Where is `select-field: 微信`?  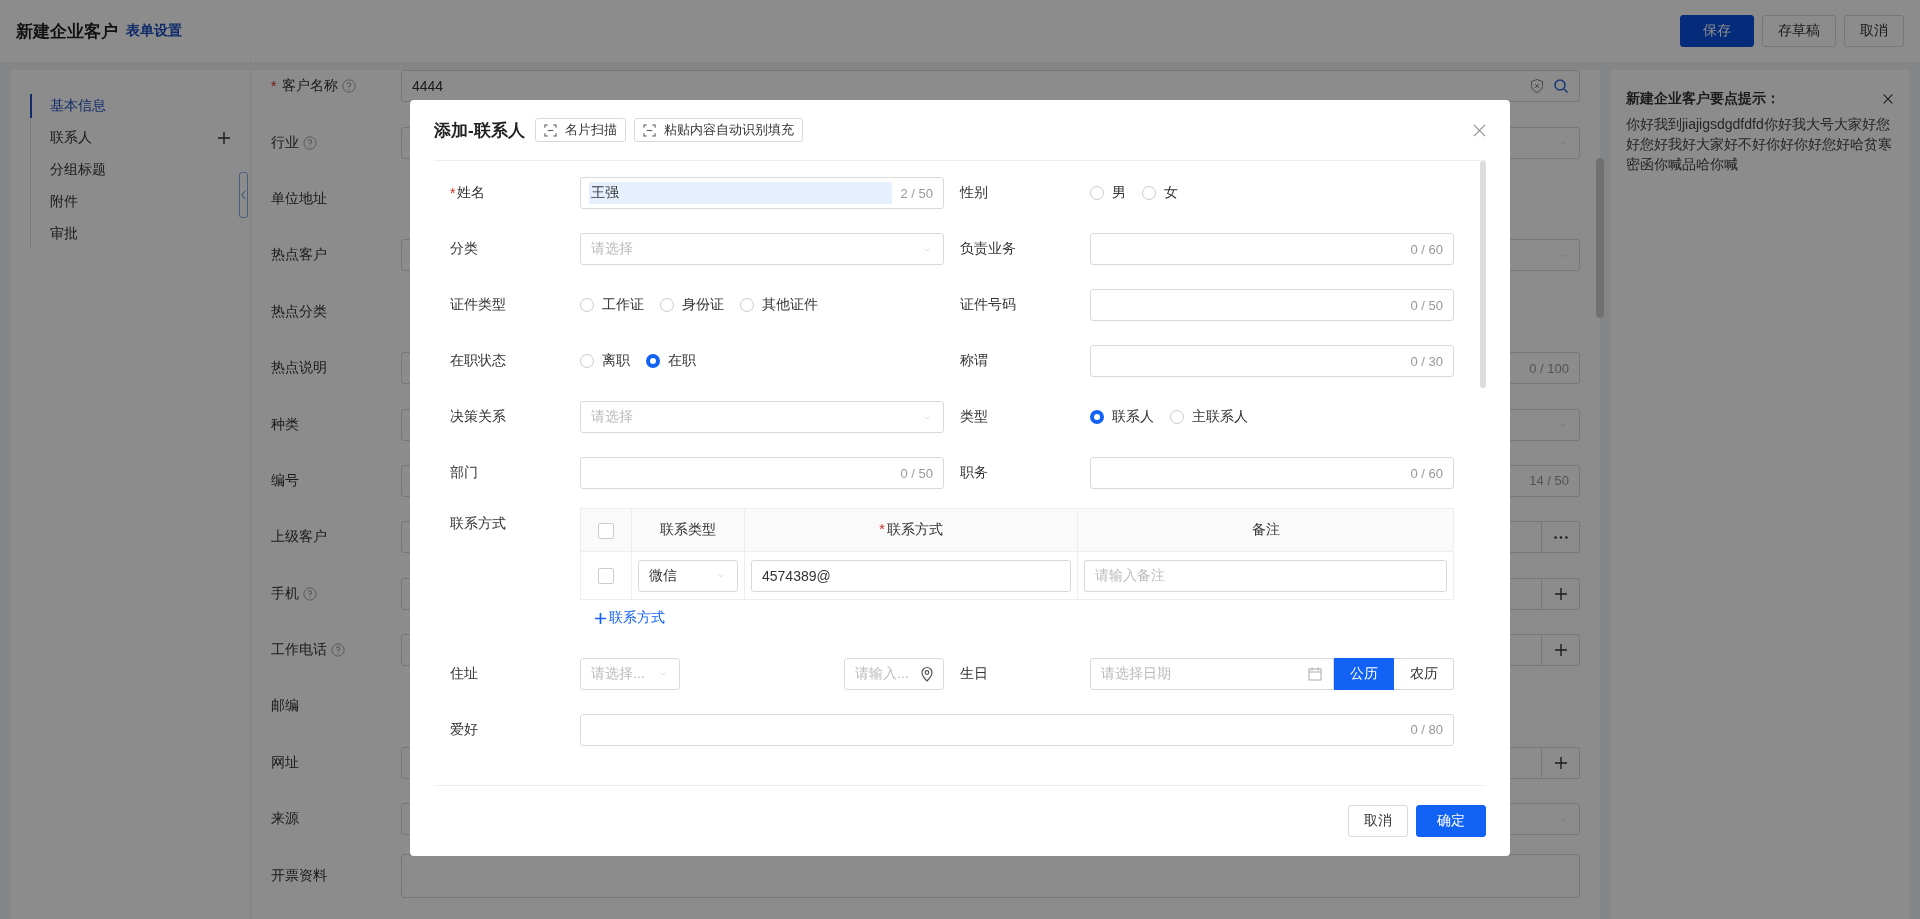 select-field: 微信 is located at coordinates (688, 575).